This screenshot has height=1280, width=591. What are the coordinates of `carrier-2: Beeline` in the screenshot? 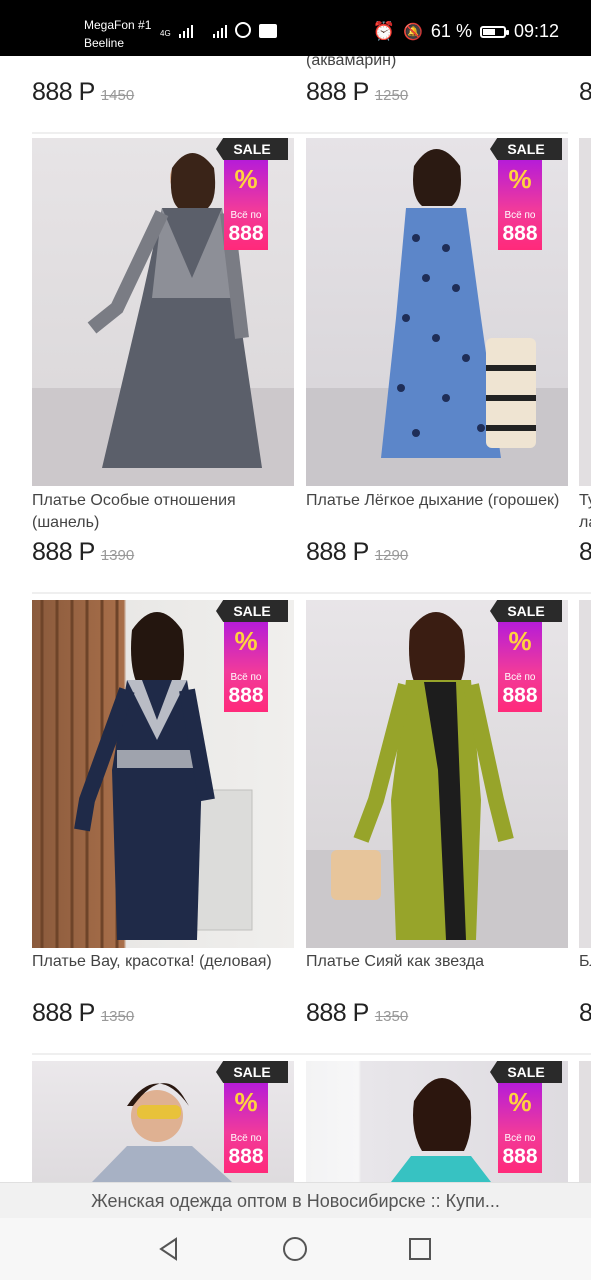 It's located at (104, 43).